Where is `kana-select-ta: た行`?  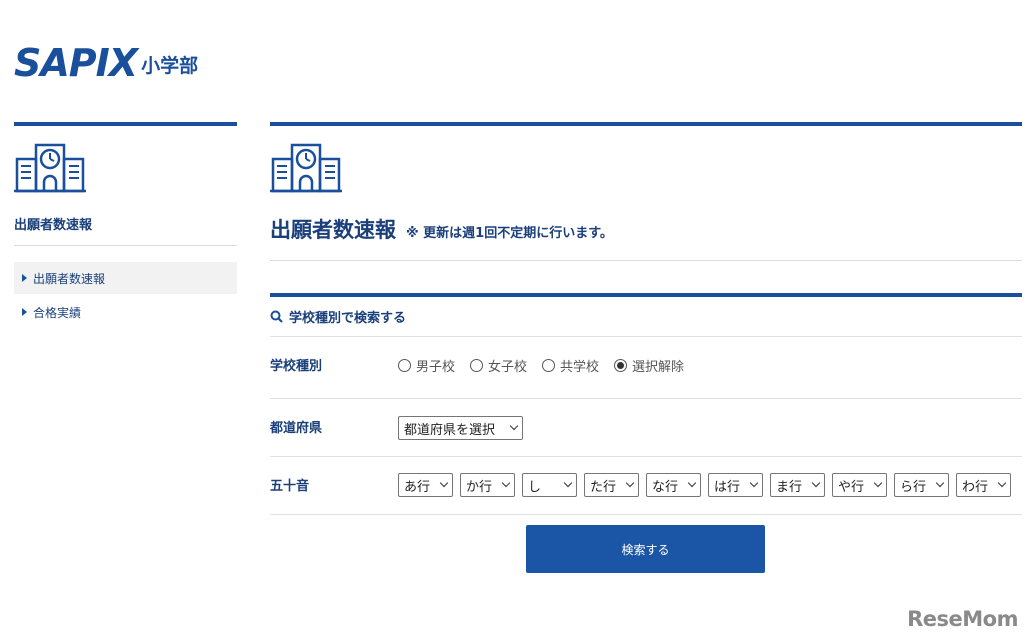
kana-select-ta: た行 is located at coordinates (611, 485).